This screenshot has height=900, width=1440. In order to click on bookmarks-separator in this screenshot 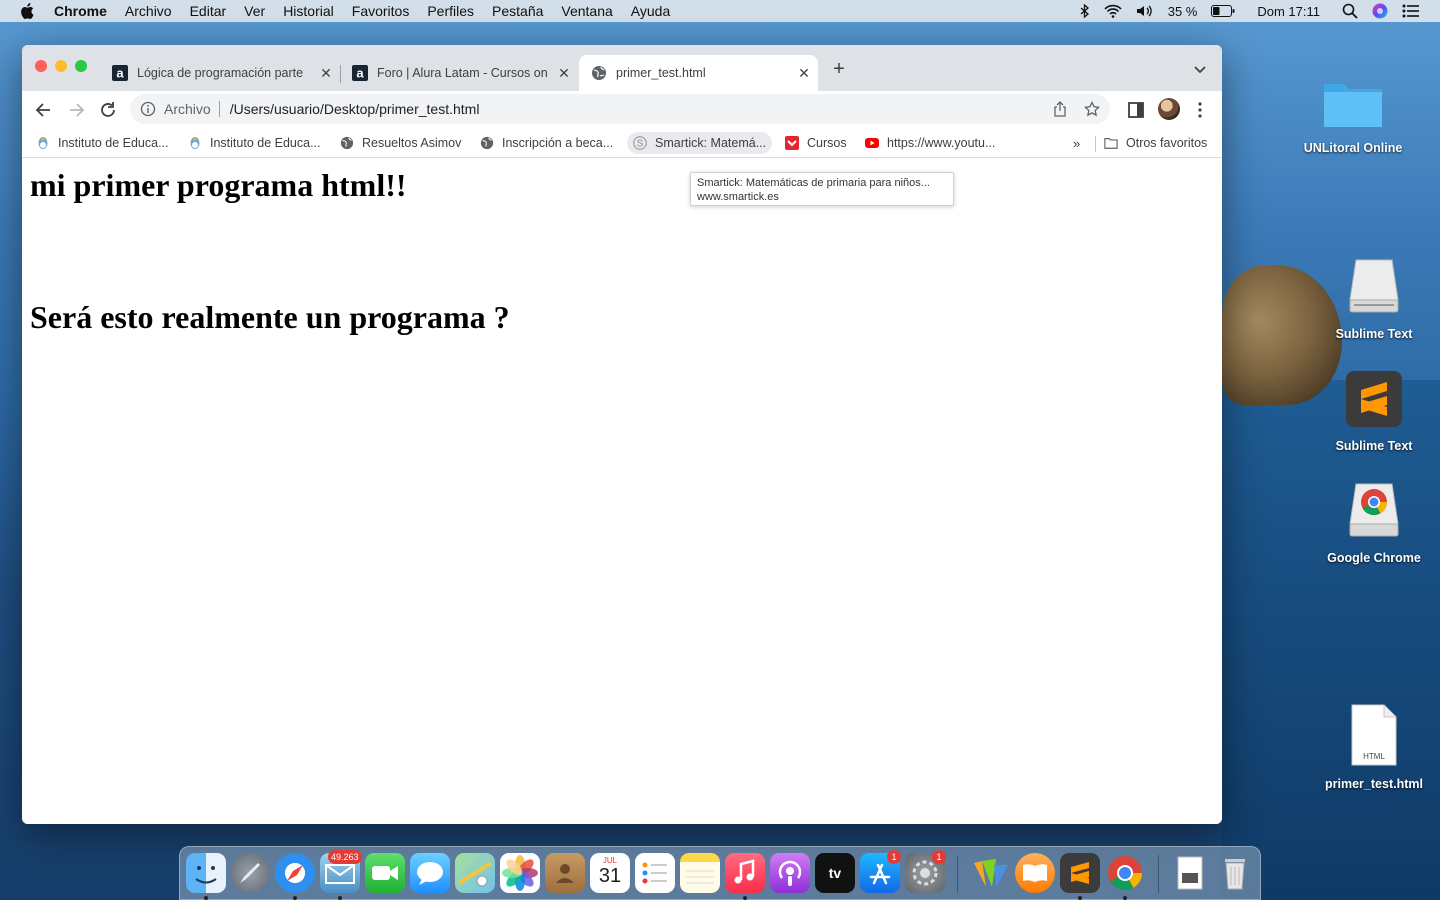, I will do `click(1095, 144)`.